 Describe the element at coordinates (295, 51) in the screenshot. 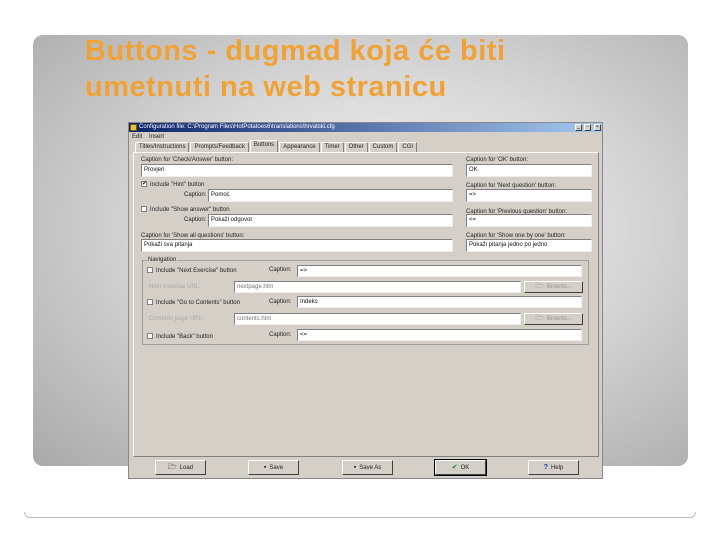

I see `title-line-1: Buttons - dugmad koja će biti` at that location.